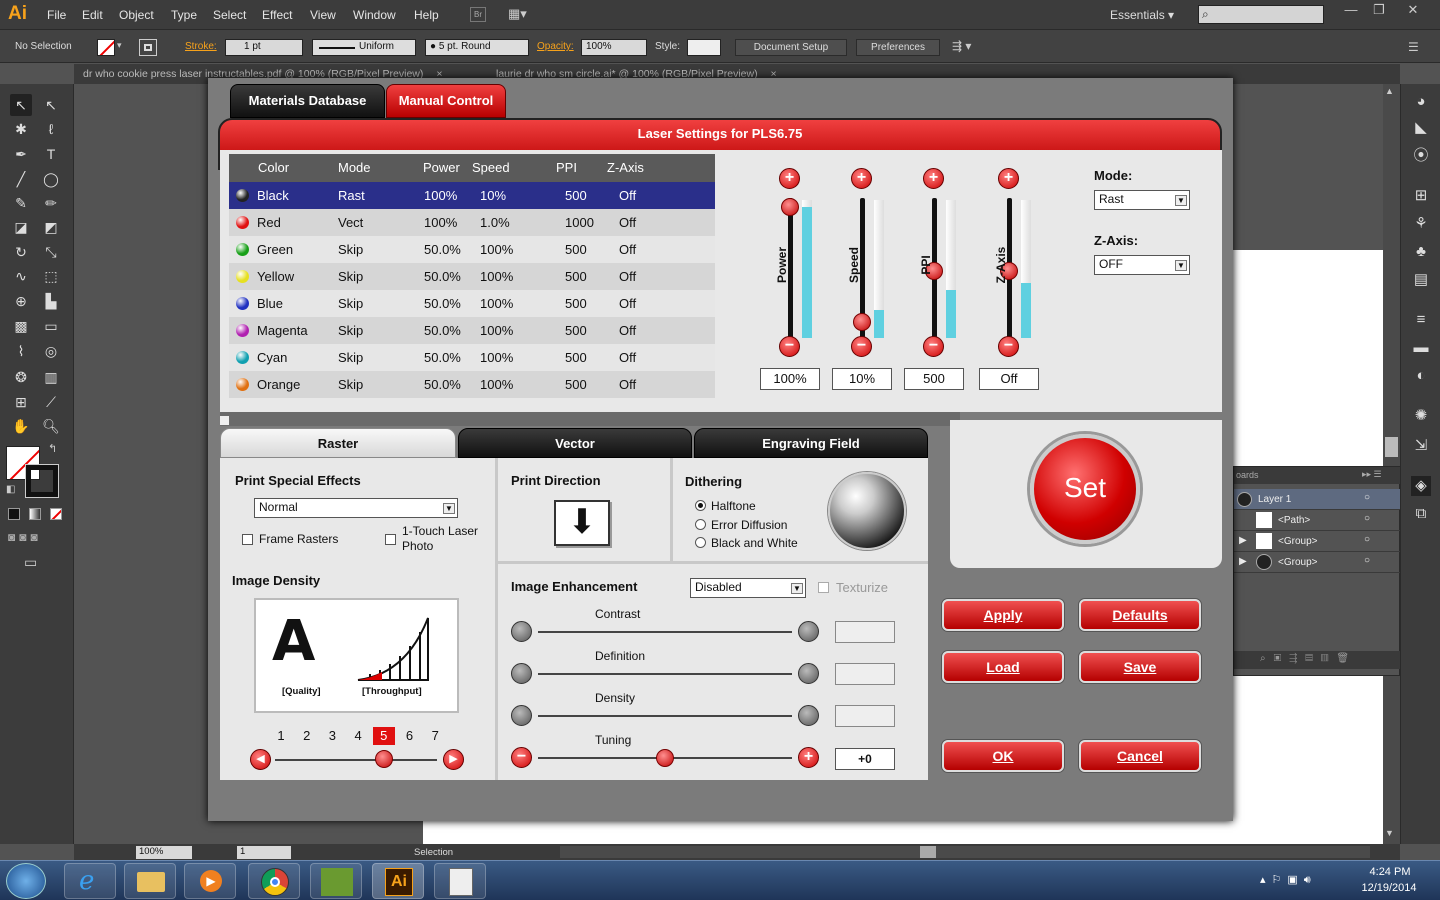 This screenshot has width=1440, height=900. Describe the element at coordinates (808, 631) in the screenshot. I see `contrast-increase-button` at that location.